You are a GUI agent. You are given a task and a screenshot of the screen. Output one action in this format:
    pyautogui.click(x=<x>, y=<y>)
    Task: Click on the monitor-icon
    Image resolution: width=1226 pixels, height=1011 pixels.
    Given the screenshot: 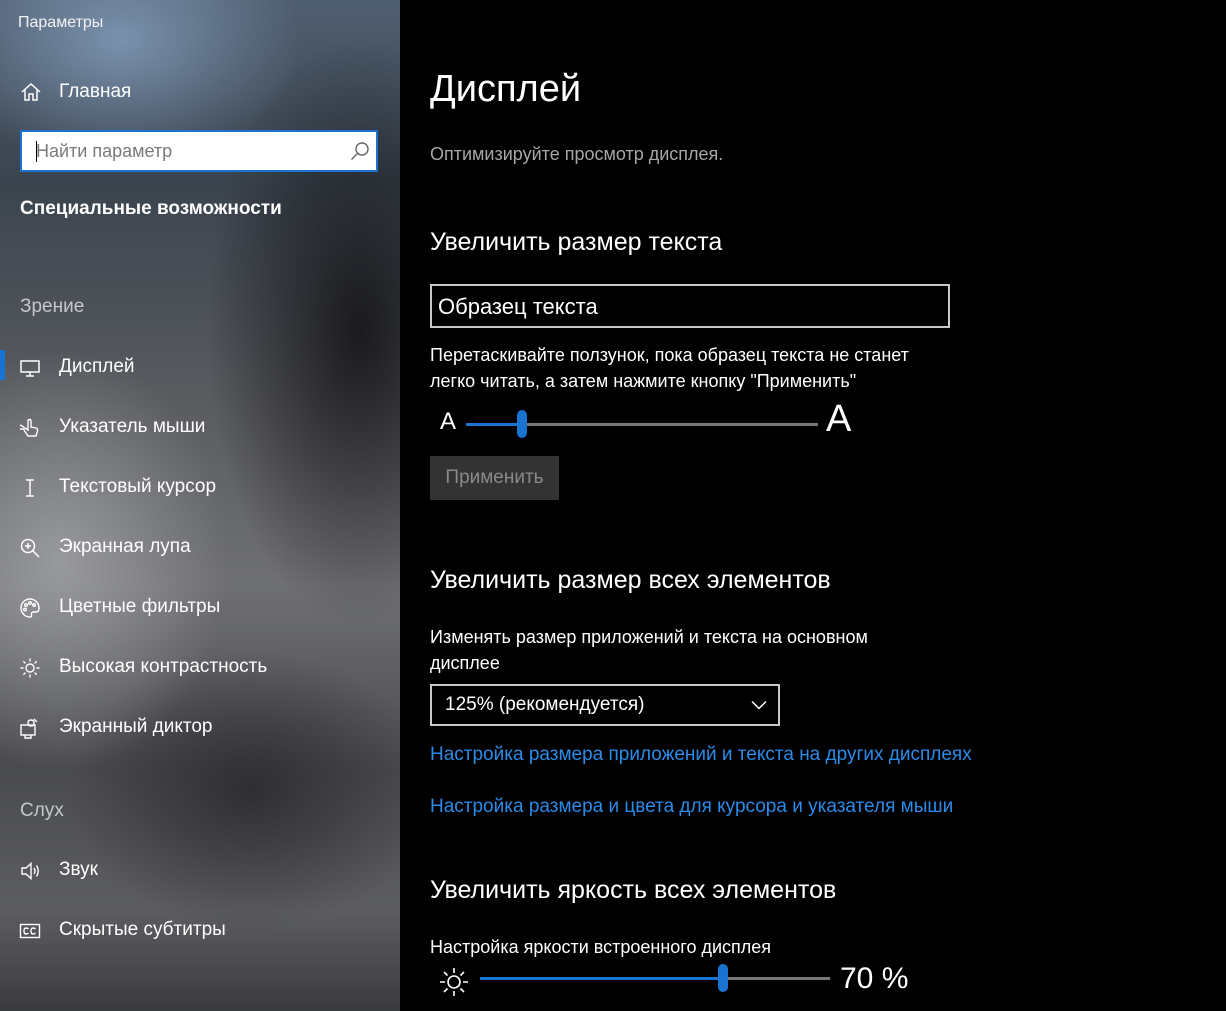 What is the action you would take?
    pyautogui.click(x=30, y=368)
    